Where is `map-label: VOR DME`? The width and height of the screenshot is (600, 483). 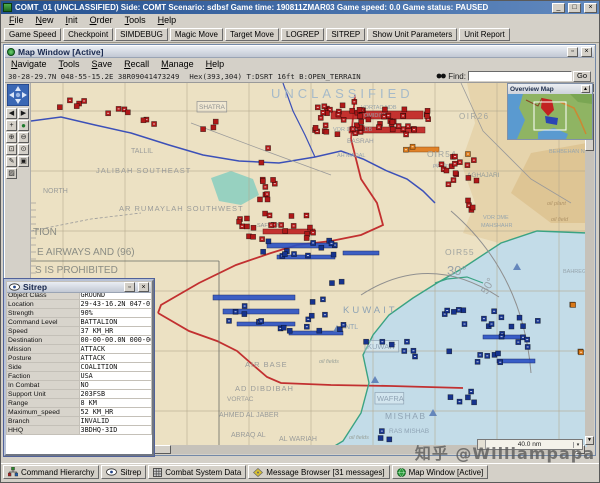
map-label: VOR DME is located at coordinates (496, 218).